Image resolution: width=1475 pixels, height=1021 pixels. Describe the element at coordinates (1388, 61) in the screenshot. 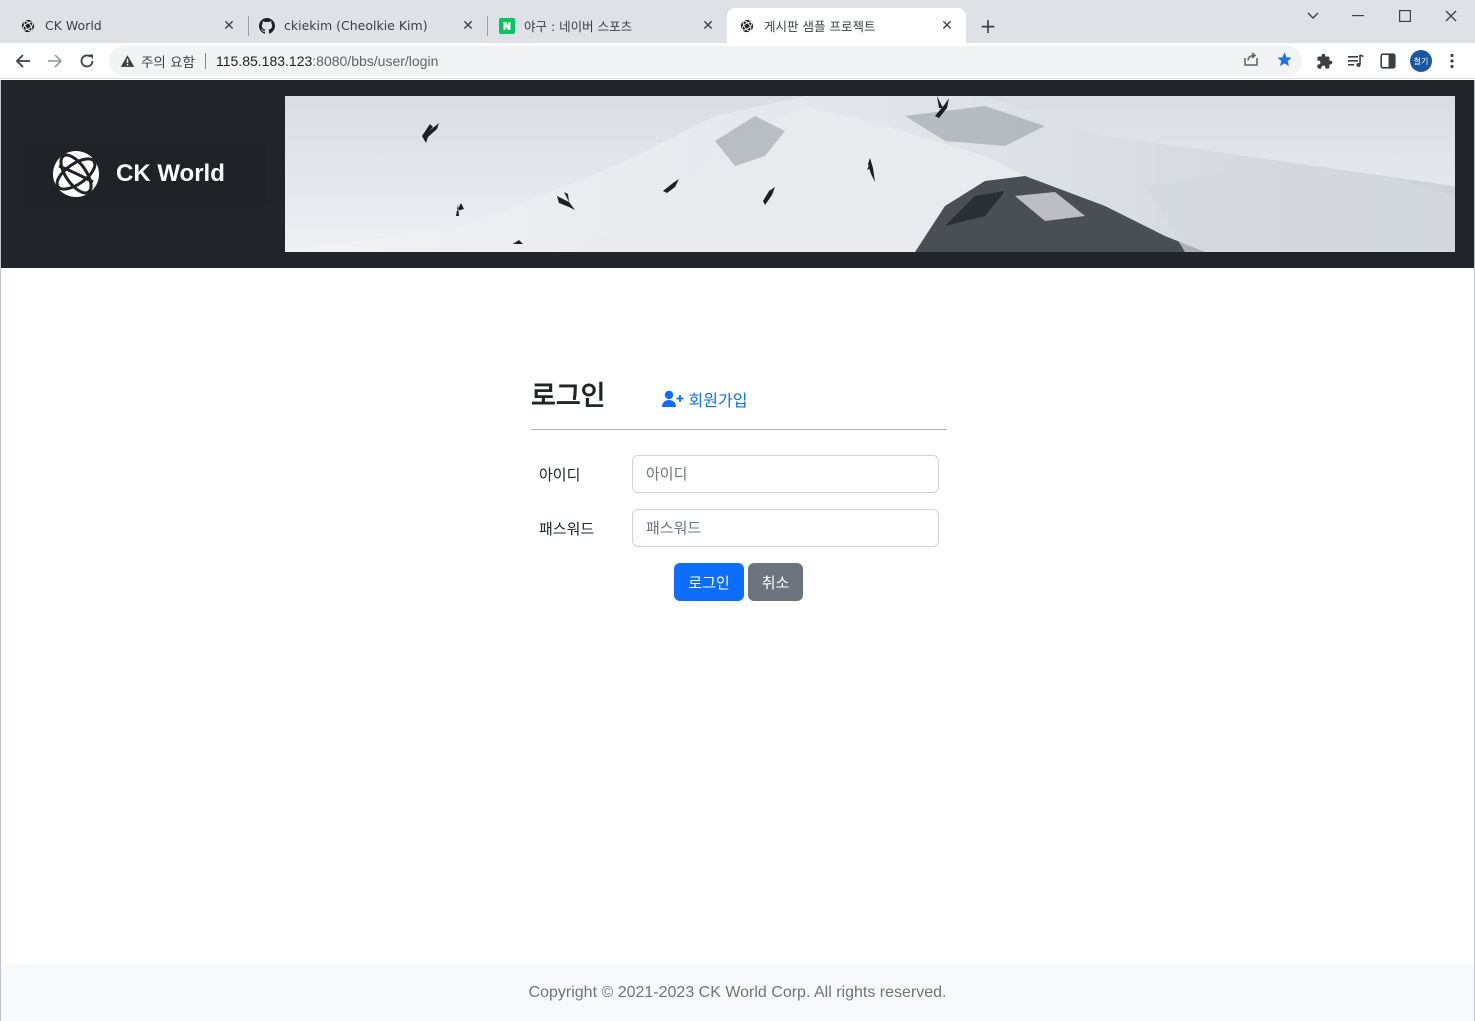

I see `side-panel-icon` at that location.